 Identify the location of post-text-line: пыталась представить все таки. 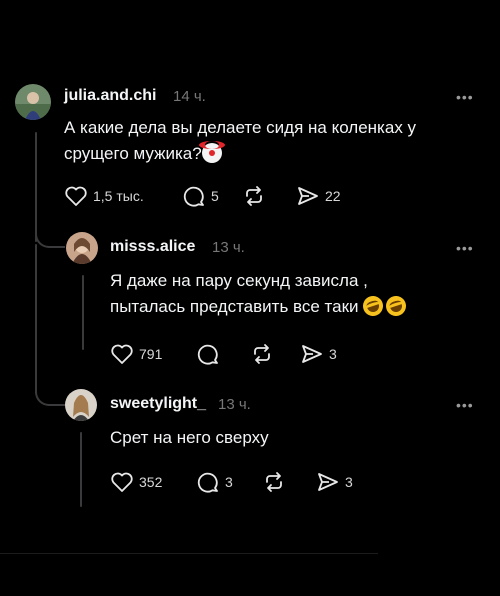
(295, 306).